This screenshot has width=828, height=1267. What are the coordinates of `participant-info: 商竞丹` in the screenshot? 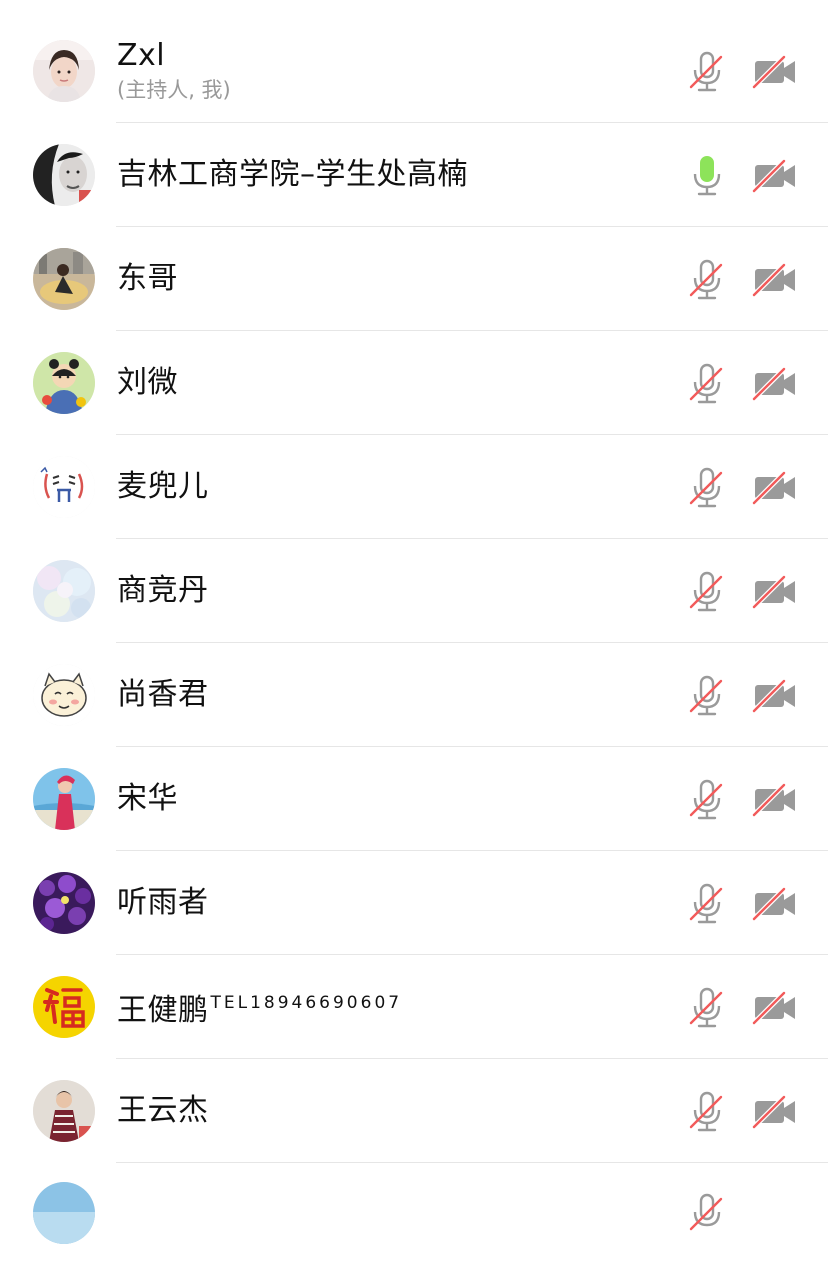 It's located at (163, 591).